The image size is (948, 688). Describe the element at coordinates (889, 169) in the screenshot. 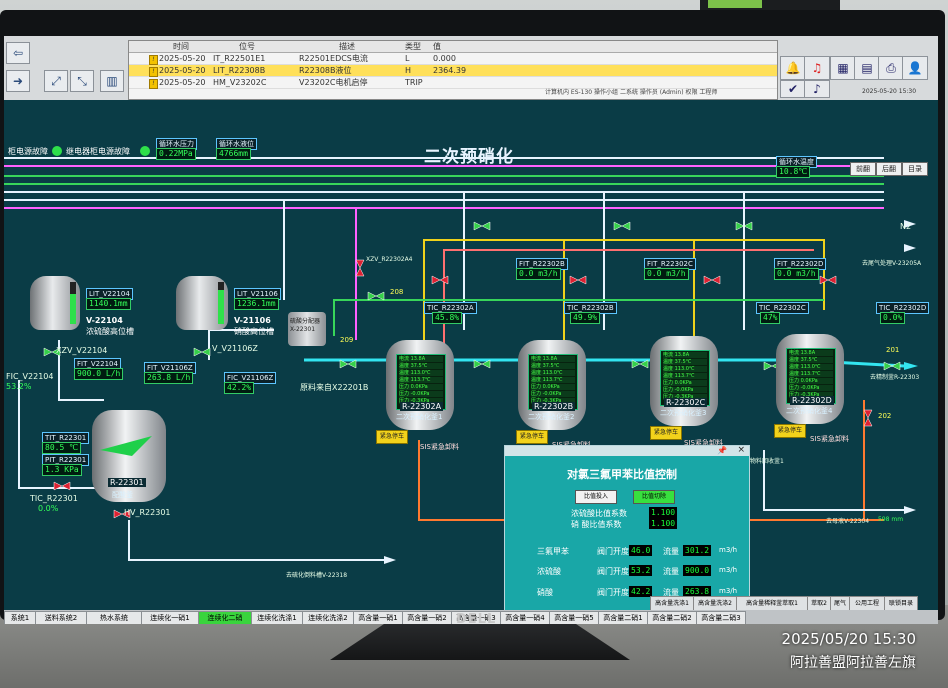

I see `next-page-button: 后翻` at that location.